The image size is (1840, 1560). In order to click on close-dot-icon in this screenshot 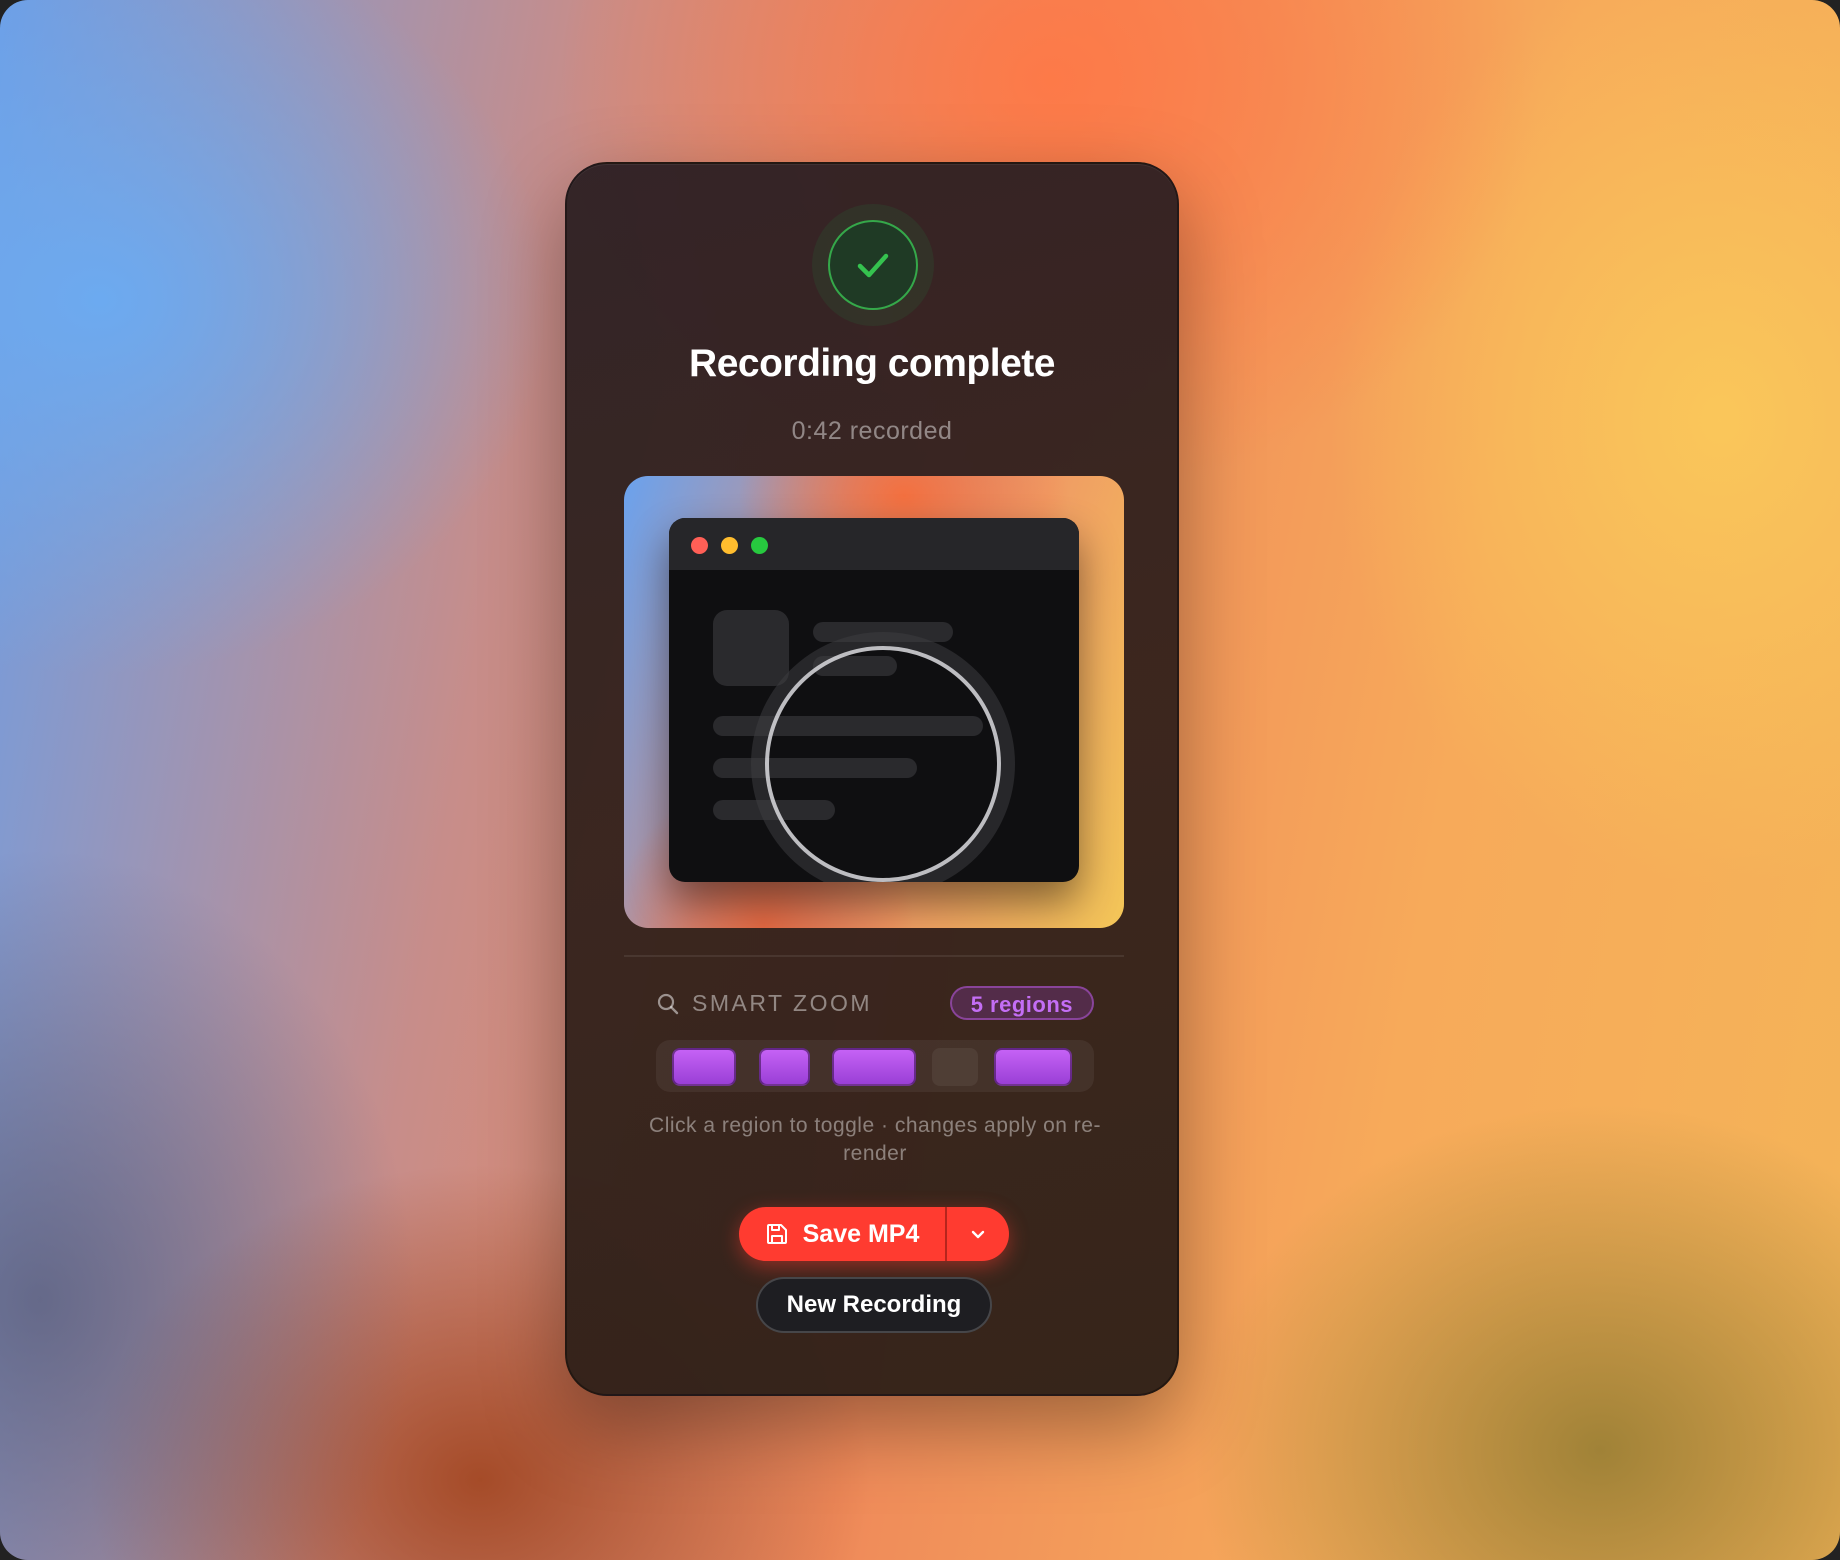, I will do `click(699, 545)`.